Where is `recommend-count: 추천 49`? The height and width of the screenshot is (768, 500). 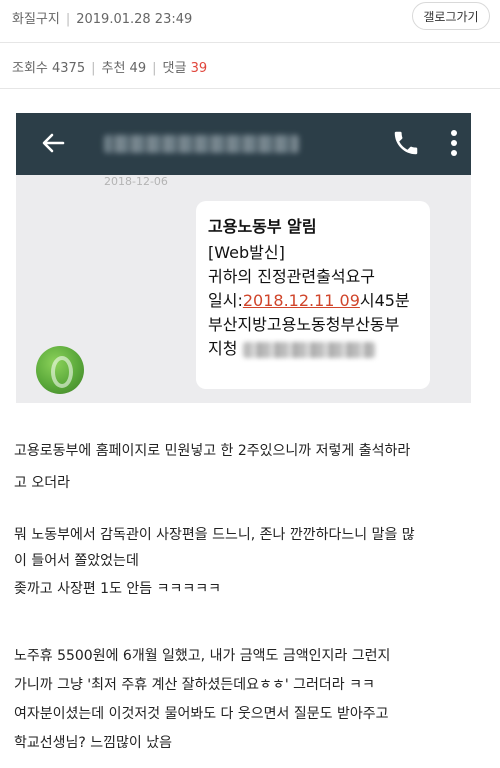
recommend-count: 추천 49 is located at coordinates (124, 68).